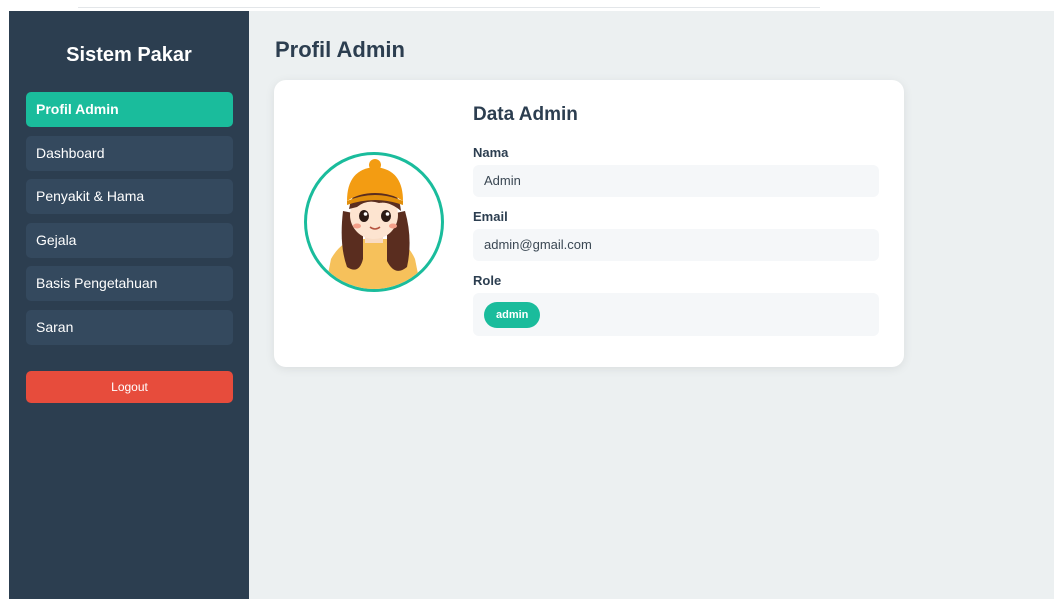 The width and height of the screenshot is (1054, 599). Describe the element at coordinates (676, 181) in the screenshot. I see `nama-value: Admin` at that location.